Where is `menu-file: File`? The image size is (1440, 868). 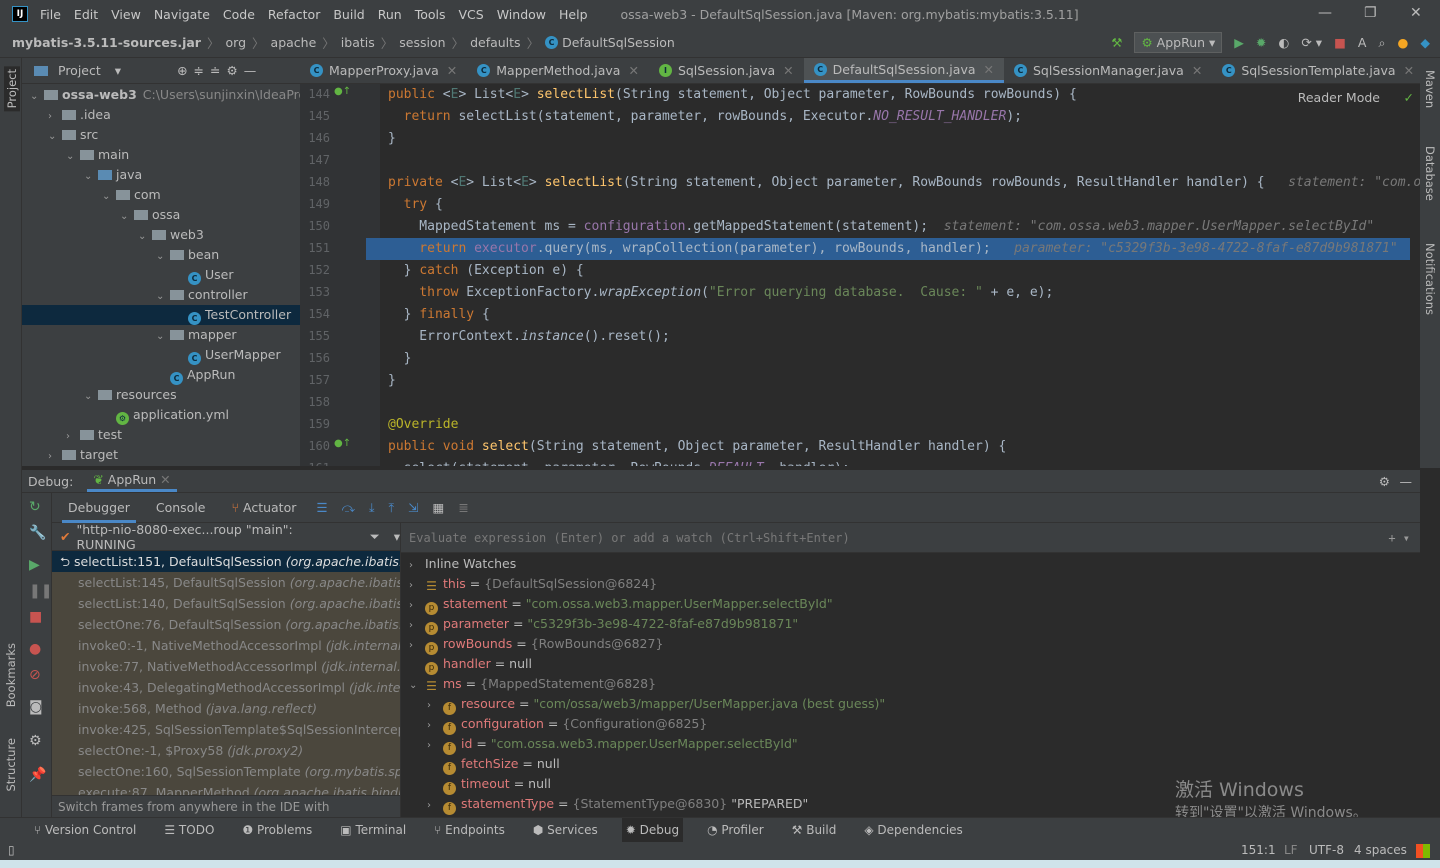
menu-file: File is located at coordinates (50, 14).